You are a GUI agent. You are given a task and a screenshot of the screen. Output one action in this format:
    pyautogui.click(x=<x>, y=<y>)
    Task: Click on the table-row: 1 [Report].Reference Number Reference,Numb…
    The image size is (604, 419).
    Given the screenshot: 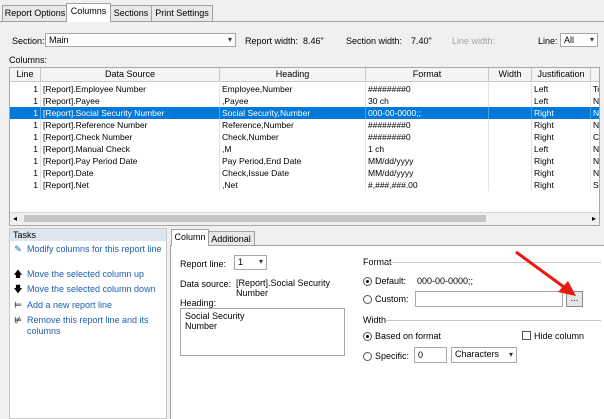 What is the action you would take?
    pyautogui.click(x=304, y=125)
    